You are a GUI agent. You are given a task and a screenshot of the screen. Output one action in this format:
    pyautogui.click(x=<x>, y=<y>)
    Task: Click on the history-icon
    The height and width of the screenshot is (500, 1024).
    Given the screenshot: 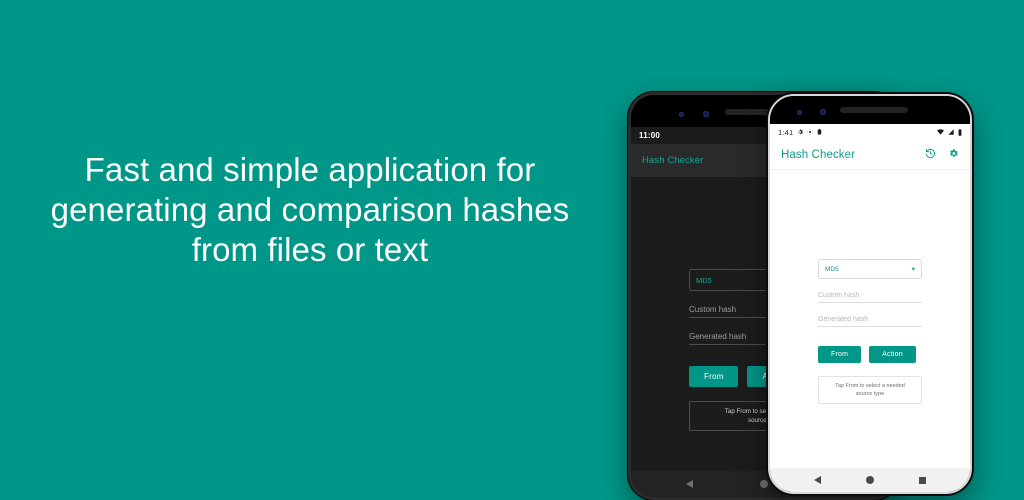 What is the action you would take?
    pyautogui.click(x=930, y=155)
    